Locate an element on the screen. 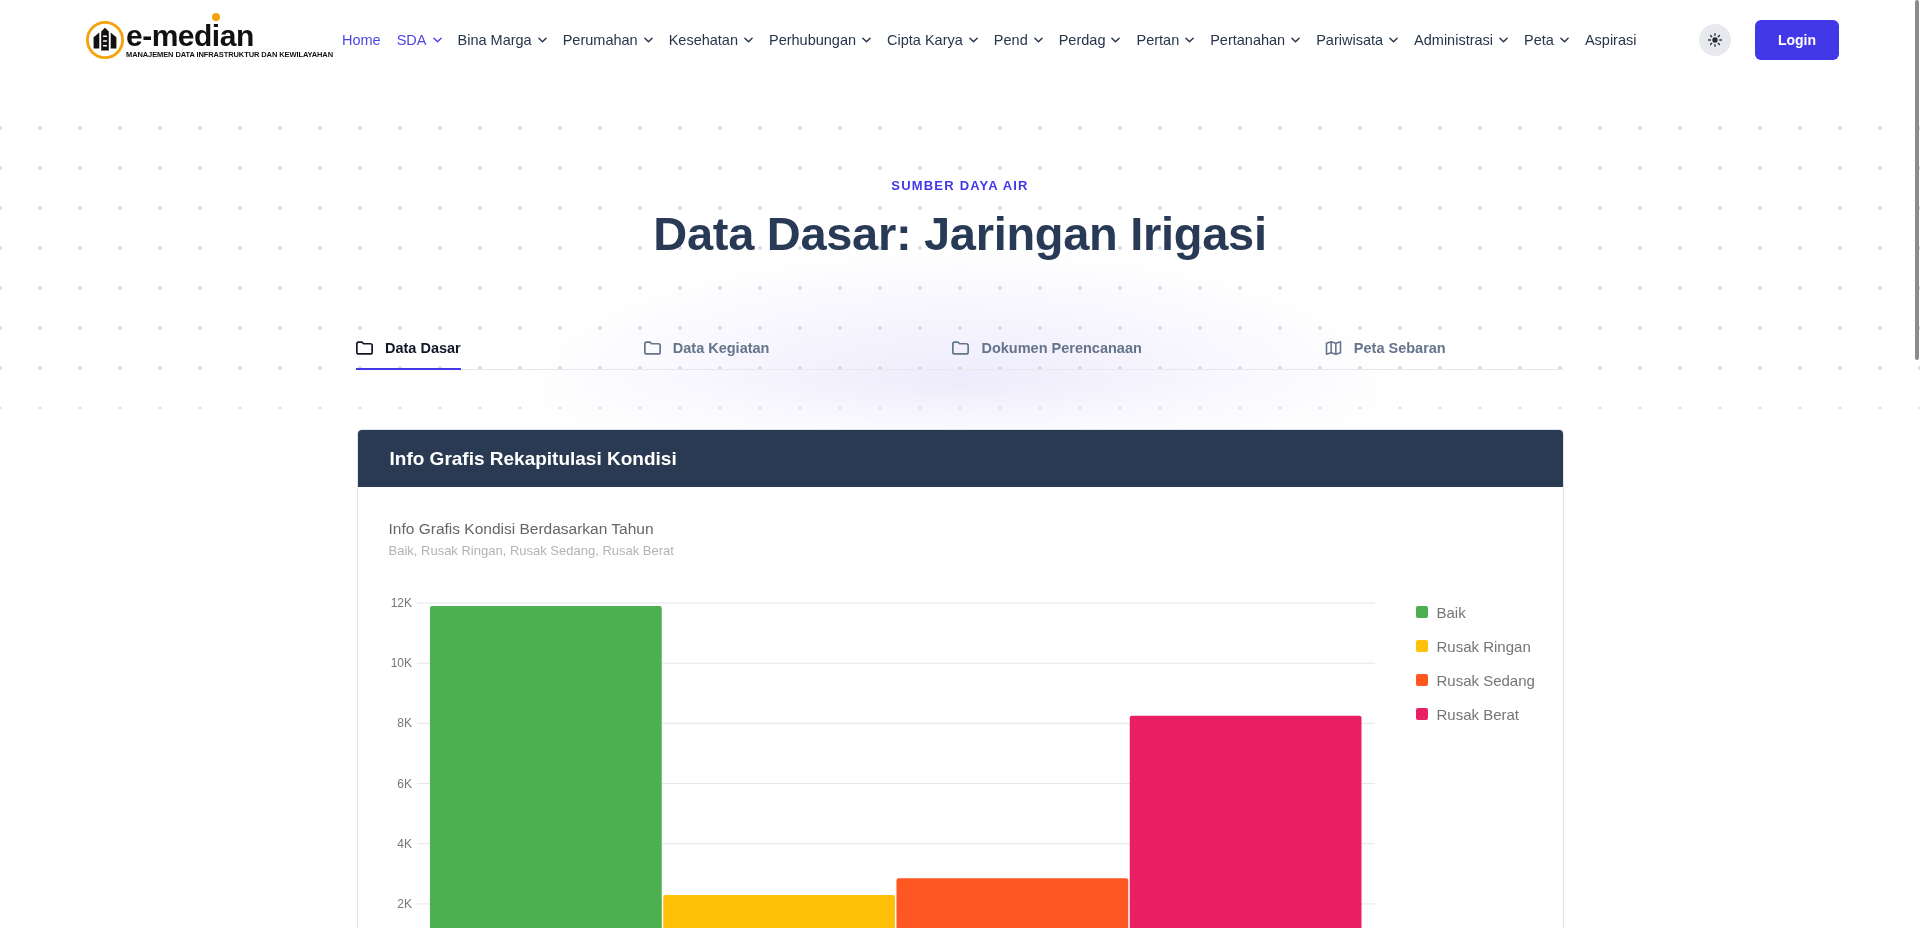  legend-label: Rusak Ringan is located at coordinates (1483, 646).